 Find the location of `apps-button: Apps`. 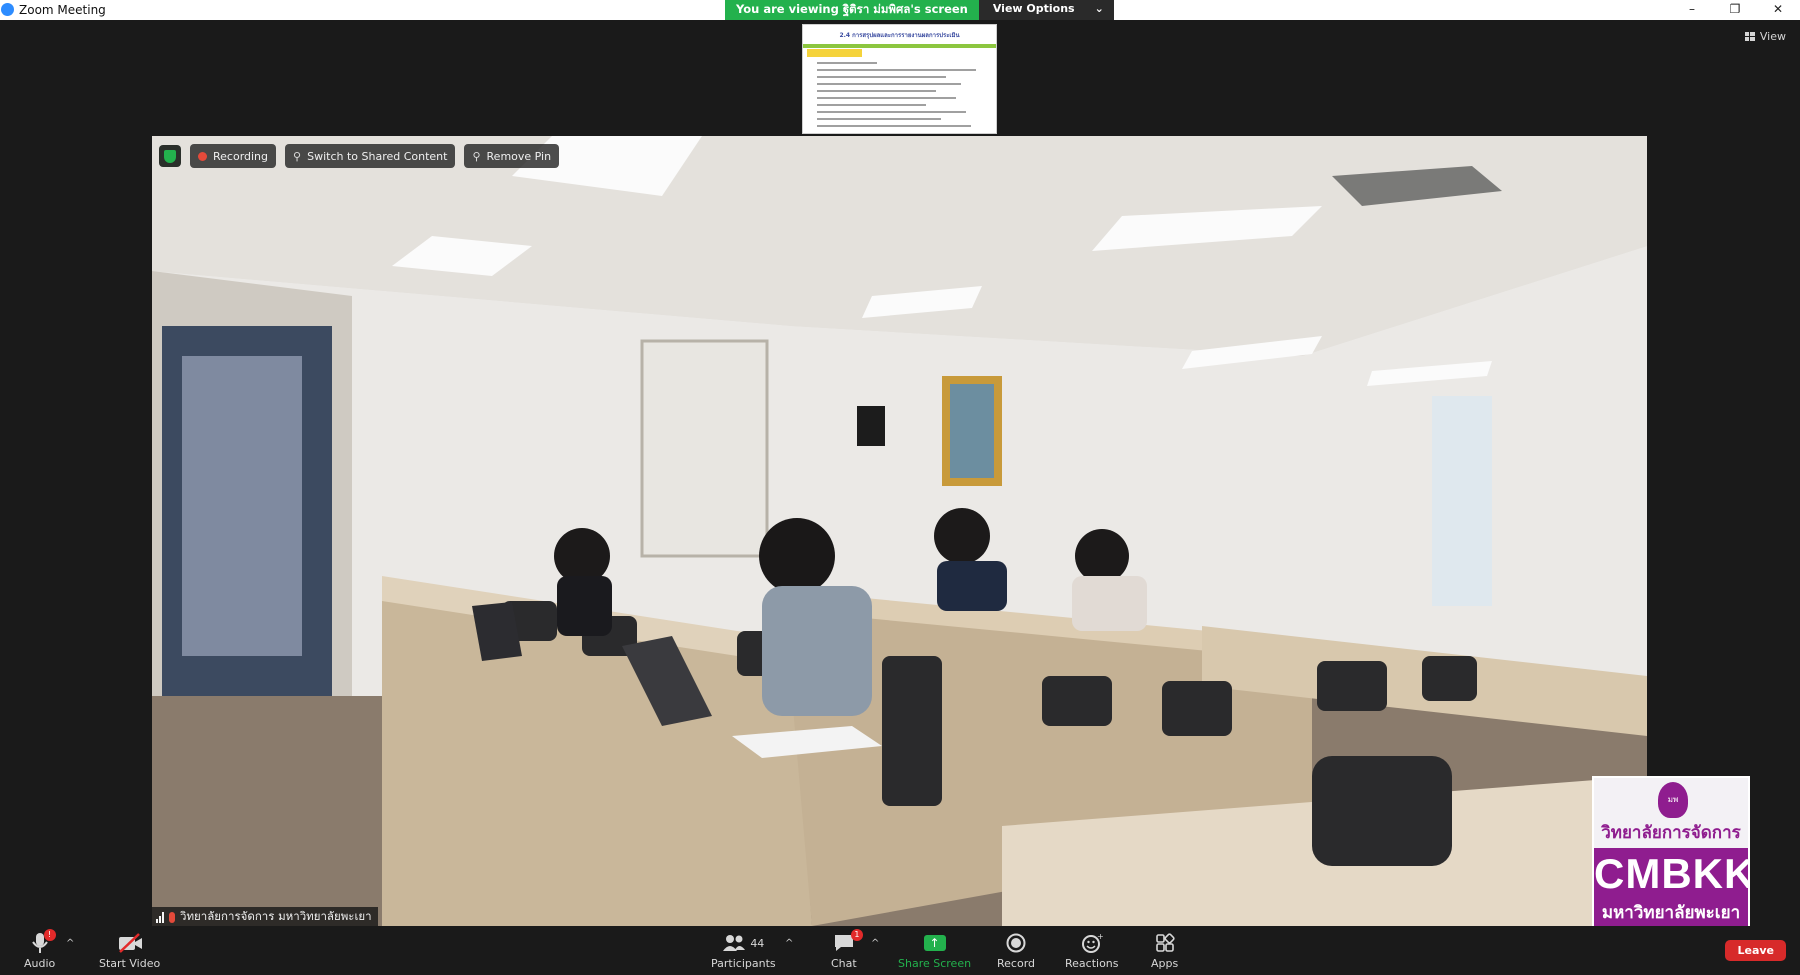

apps-button: Apps is located at coordinates (1164, 950).